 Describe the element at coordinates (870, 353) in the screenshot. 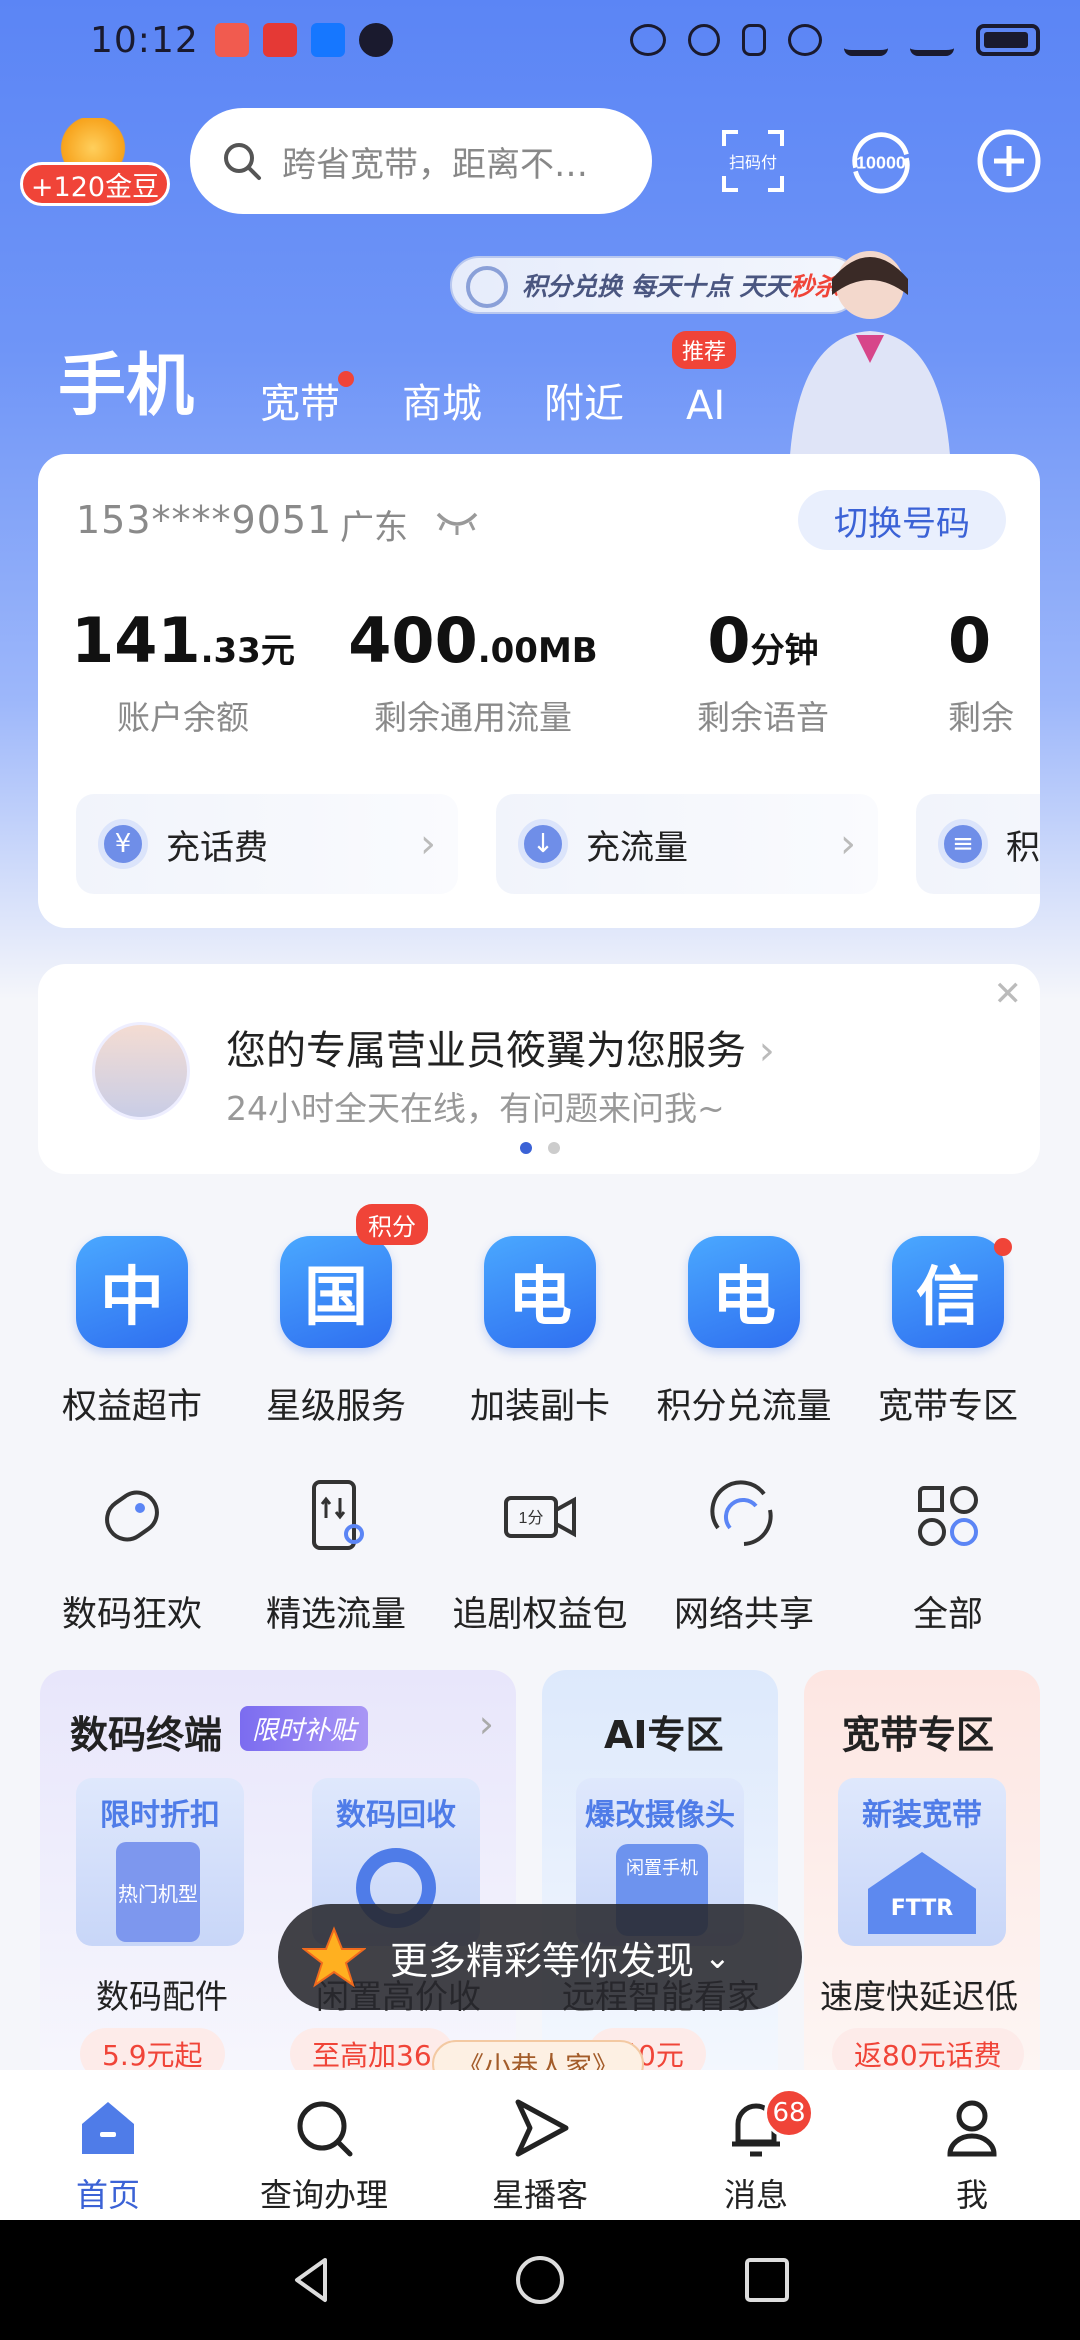

I see `service-agent-illustration` at that location.